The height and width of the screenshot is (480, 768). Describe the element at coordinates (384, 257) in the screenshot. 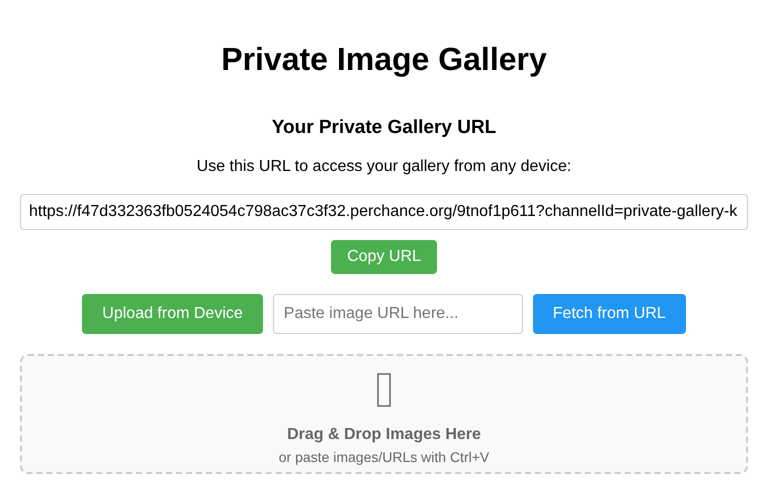

I see `copy-url-button: Copy URL` at that location.